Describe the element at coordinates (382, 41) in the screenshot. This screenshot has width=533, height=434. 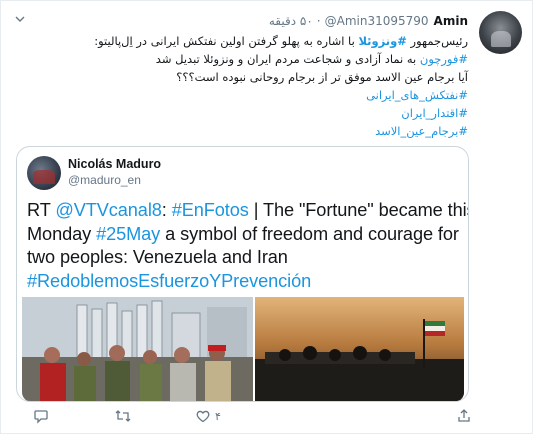
I see `hashtag-link: #ونزوئلا` at that location.